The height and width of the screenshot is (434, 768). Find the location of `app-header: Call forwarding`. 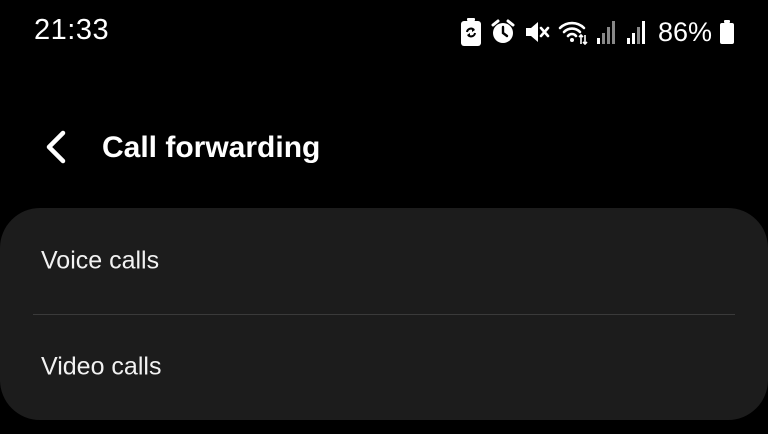

app-header: Call forwarding is located at coordinates (384, 149).